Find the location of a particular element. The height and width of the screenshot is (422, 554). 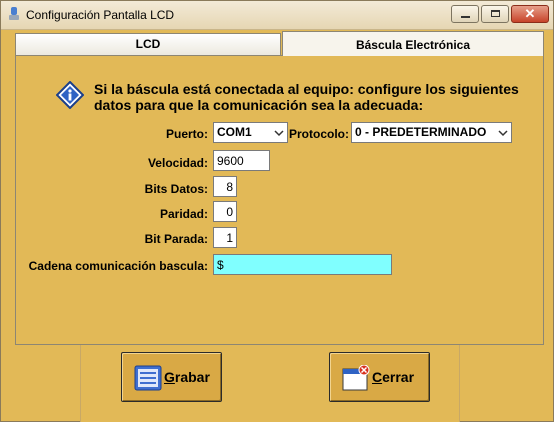

puerto-select: COM1 is located at coordinates (250, 132).